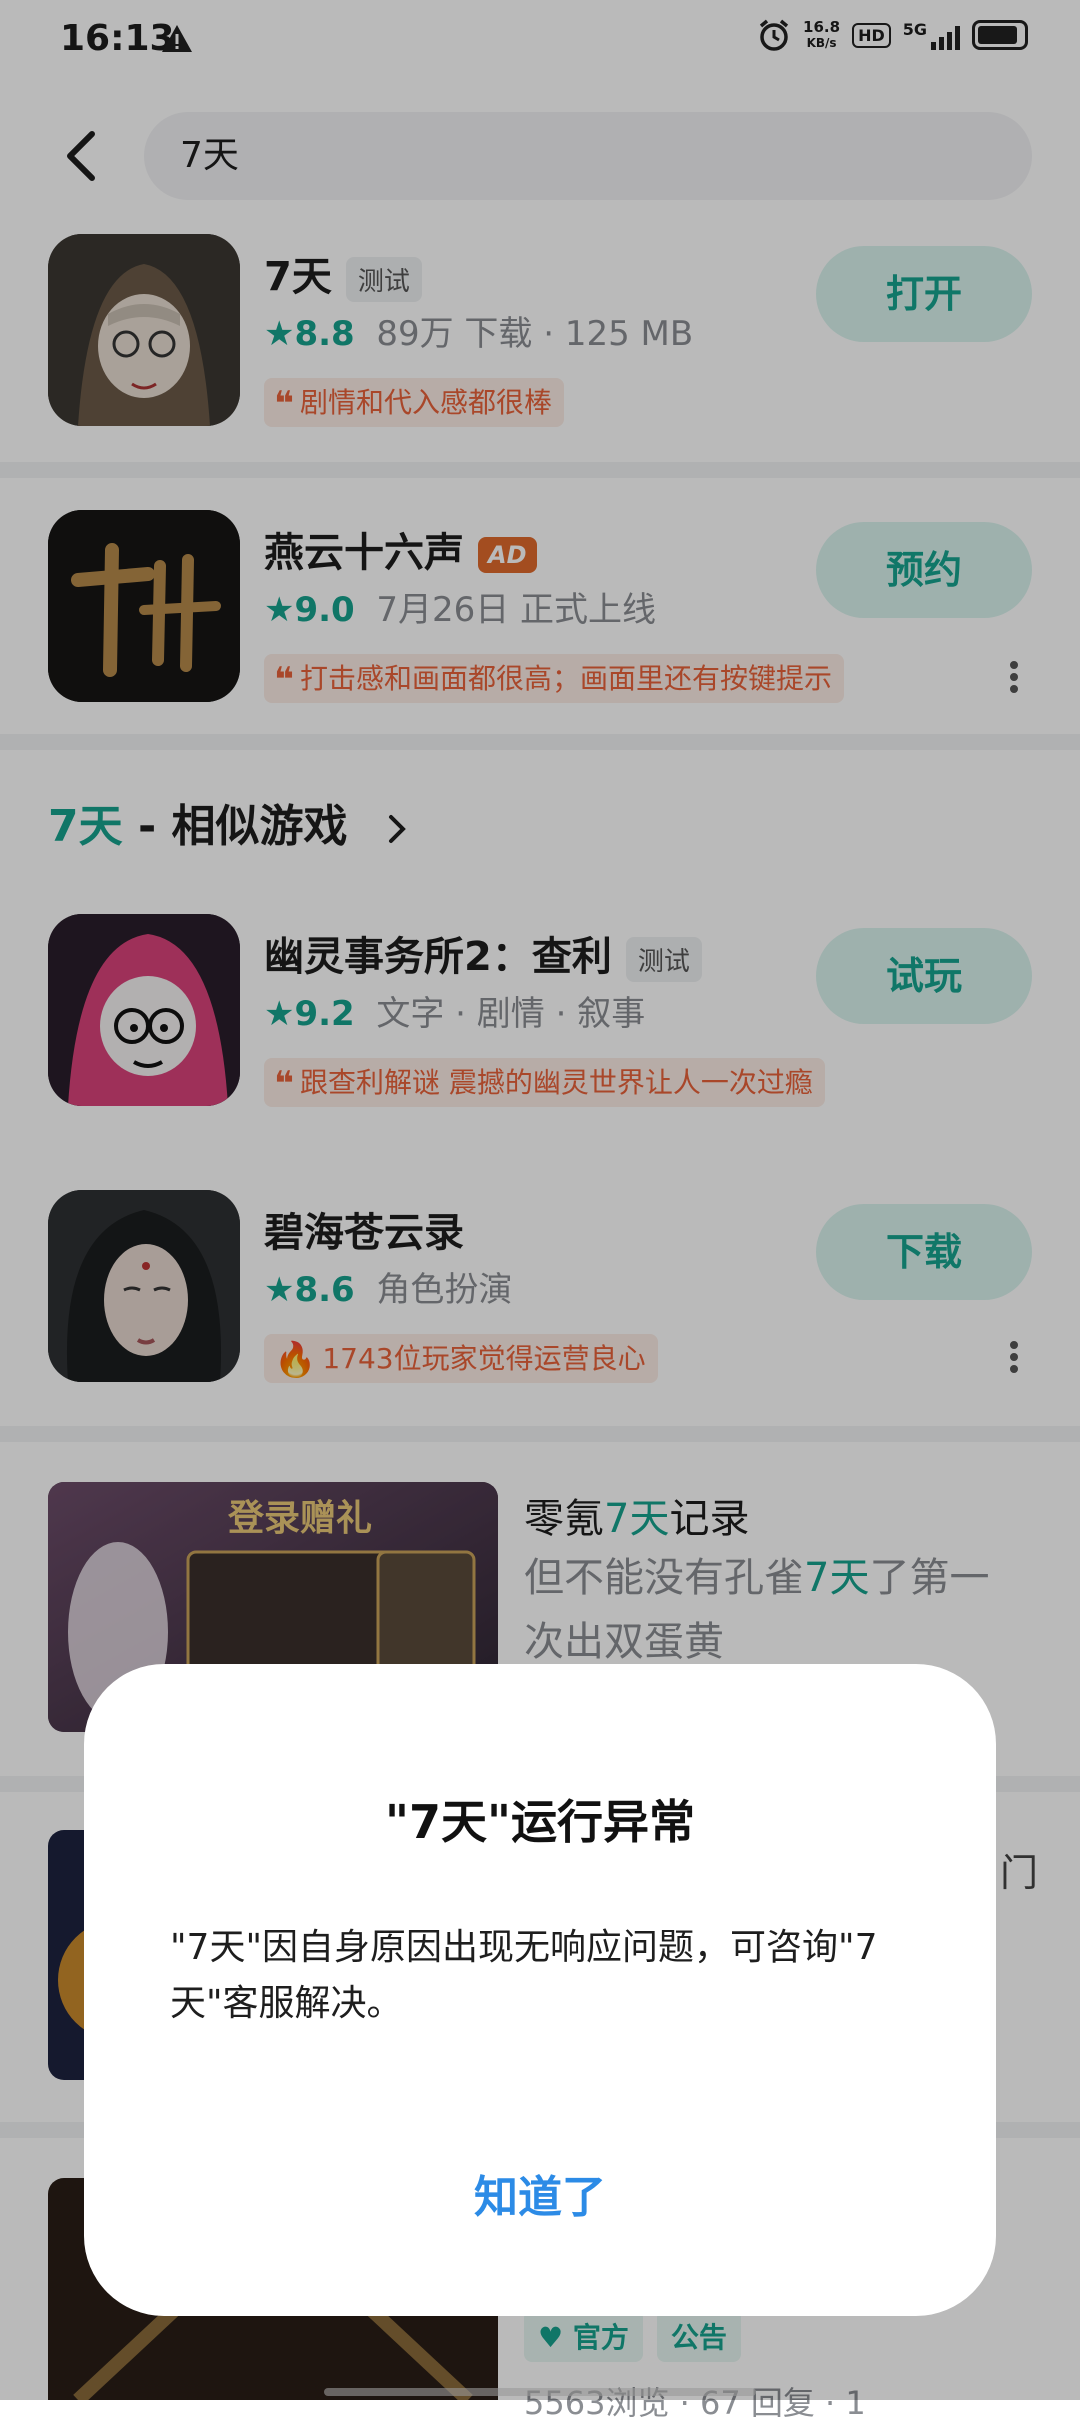 The height and width of the screenshot is (2424, 1080). Describe the element at coordinates (540, 2198) in the screenshot. I see `dialog-ok-button: 知道了` at that location.